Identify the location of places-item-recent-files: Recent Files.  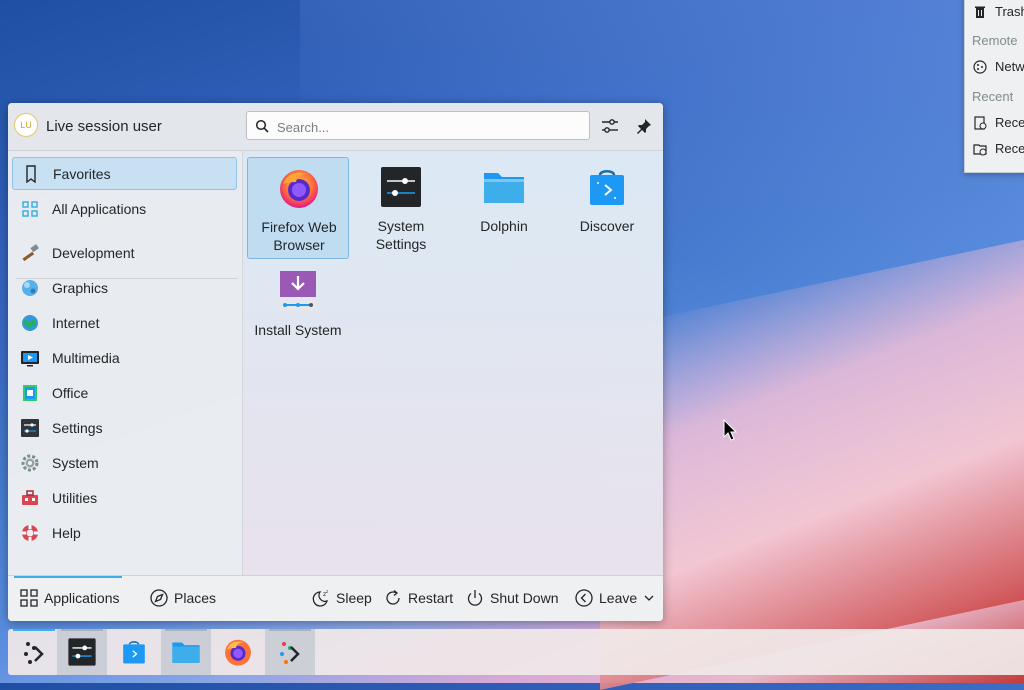
(998, 122).